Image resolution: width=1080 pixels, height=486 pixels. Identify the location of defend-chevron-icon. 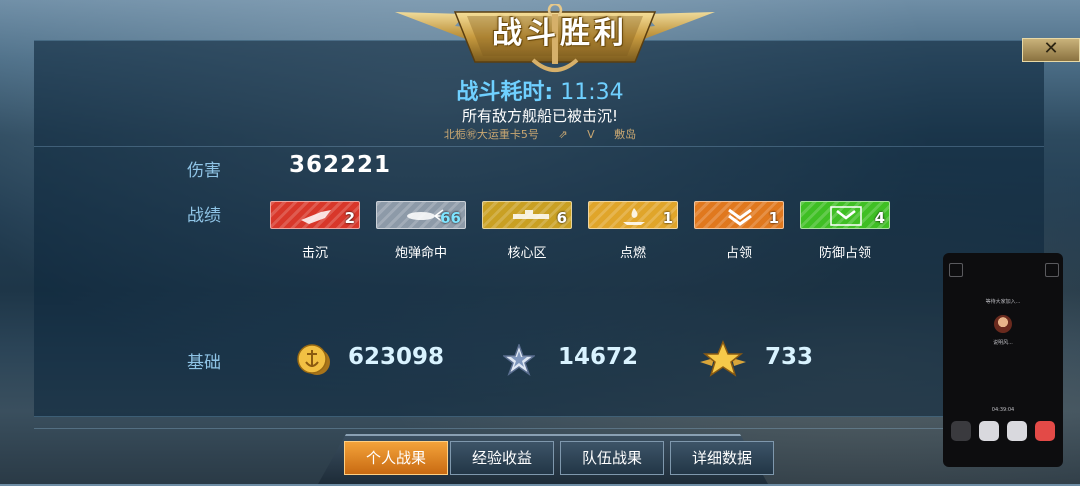
(846, 216).